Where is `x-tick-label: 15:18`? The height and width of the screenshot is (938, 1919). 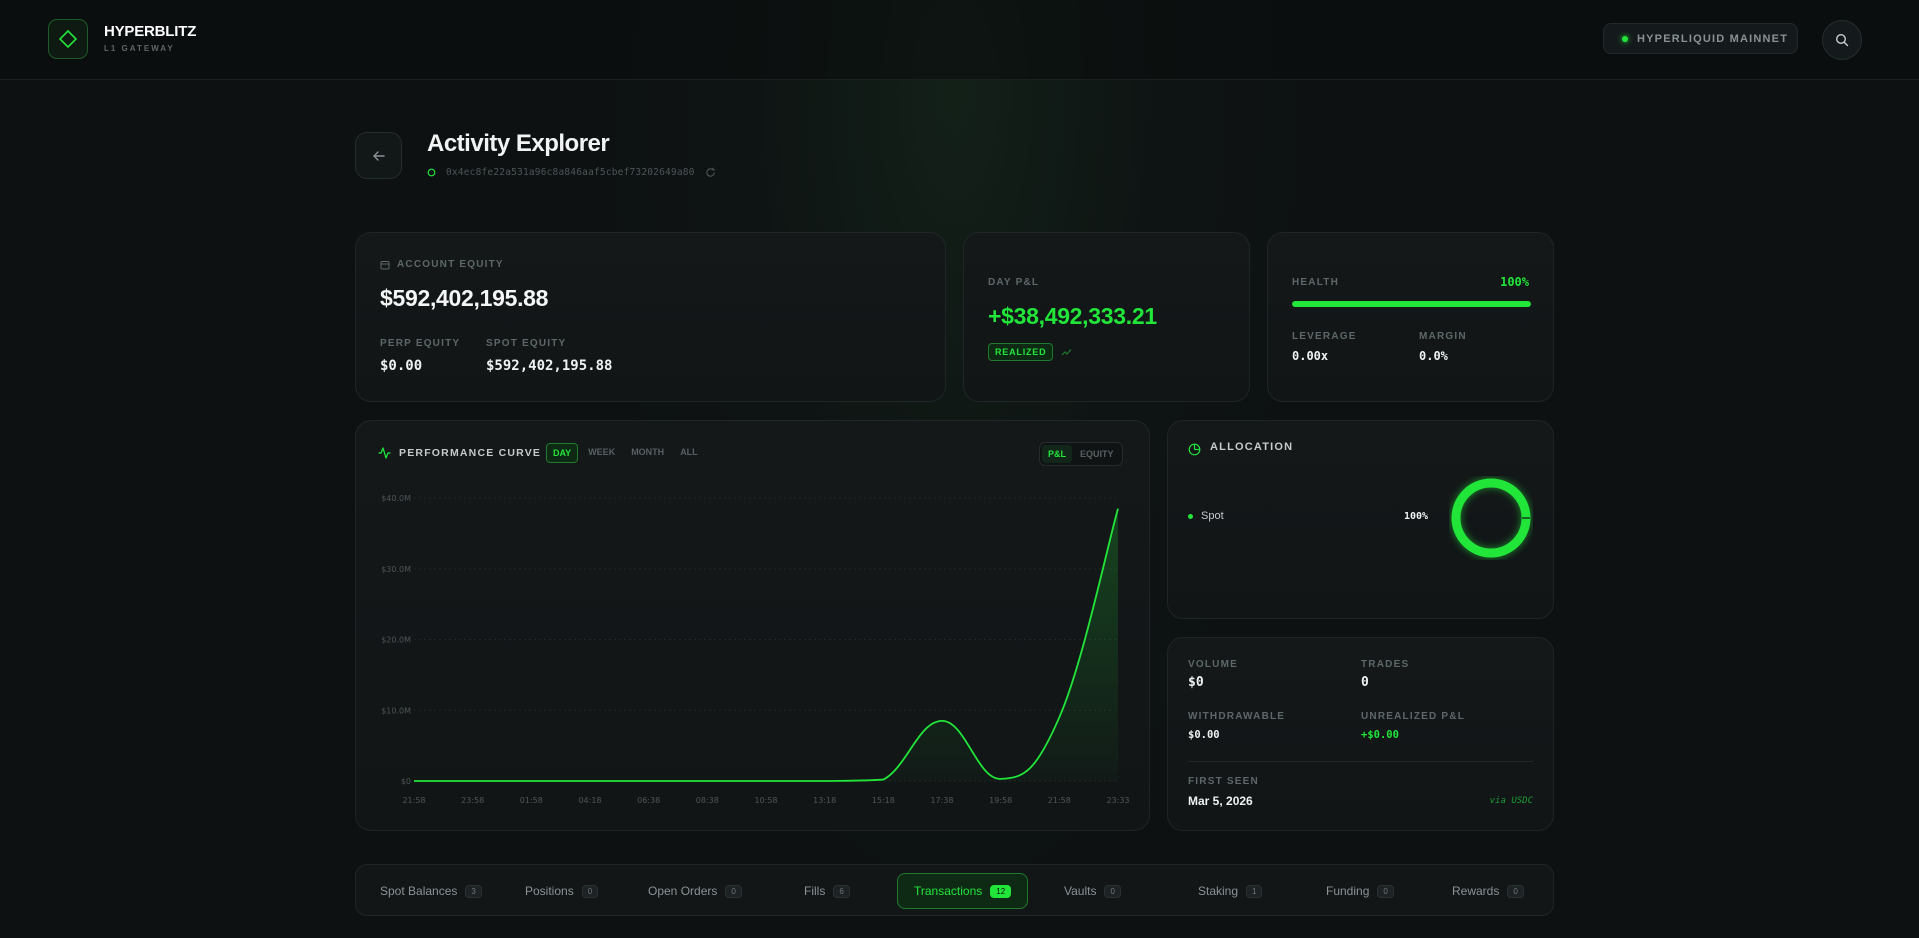 x-tick-label: 15:18 is located at coordinates (883, 800).